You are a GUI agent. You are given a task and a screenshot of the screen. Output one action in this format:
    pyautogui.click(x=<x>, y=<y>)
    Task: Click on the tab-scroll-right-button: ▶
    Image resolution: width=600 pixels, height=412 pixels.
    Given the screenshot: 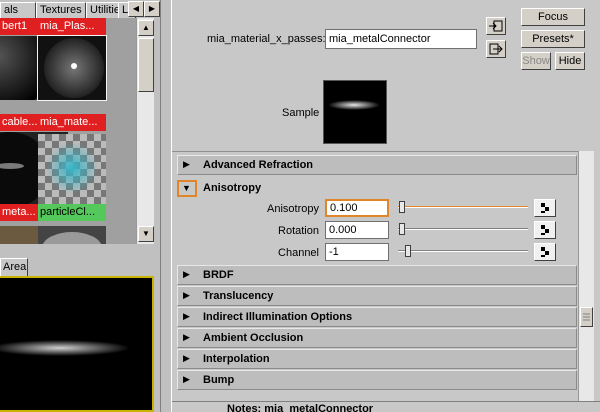 What is the action you would take?
    pyautogui.click(x=152, y=9)
    